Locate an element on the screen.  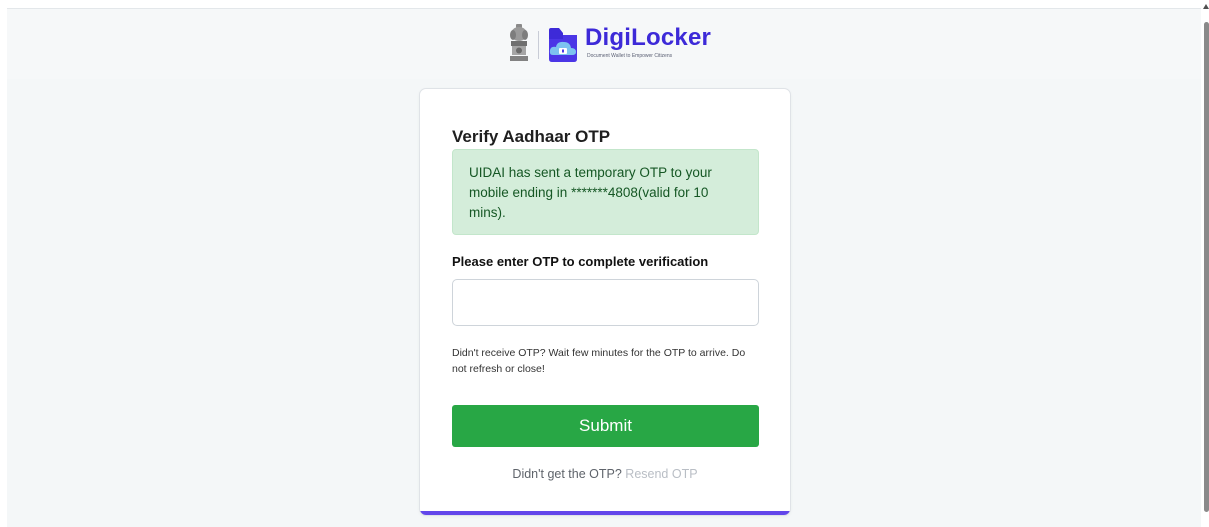
logo-divider is located at coordinates (538, 45).